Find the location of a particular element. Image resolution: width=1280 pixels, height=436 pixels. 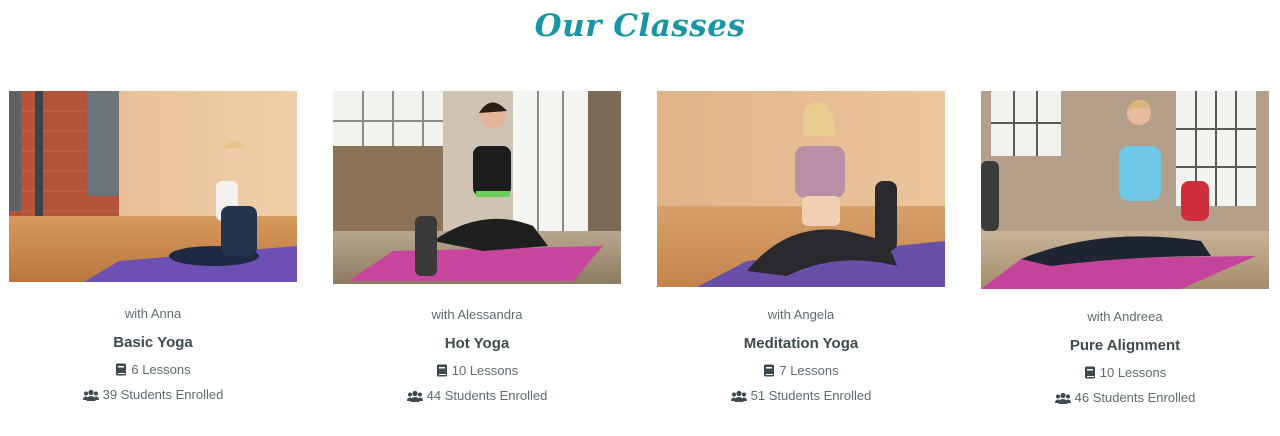

class-title: Pure Alignment is located at coordinates (1125, 345).